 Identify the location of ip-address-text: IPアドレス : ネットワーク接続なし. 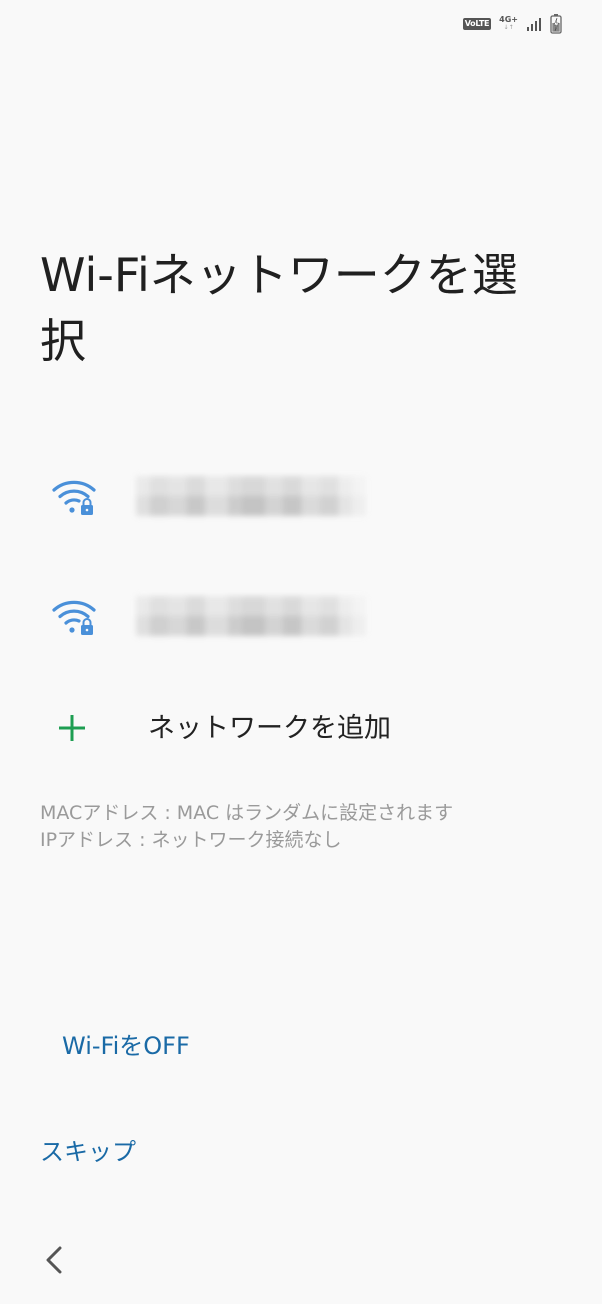
(191, 840).